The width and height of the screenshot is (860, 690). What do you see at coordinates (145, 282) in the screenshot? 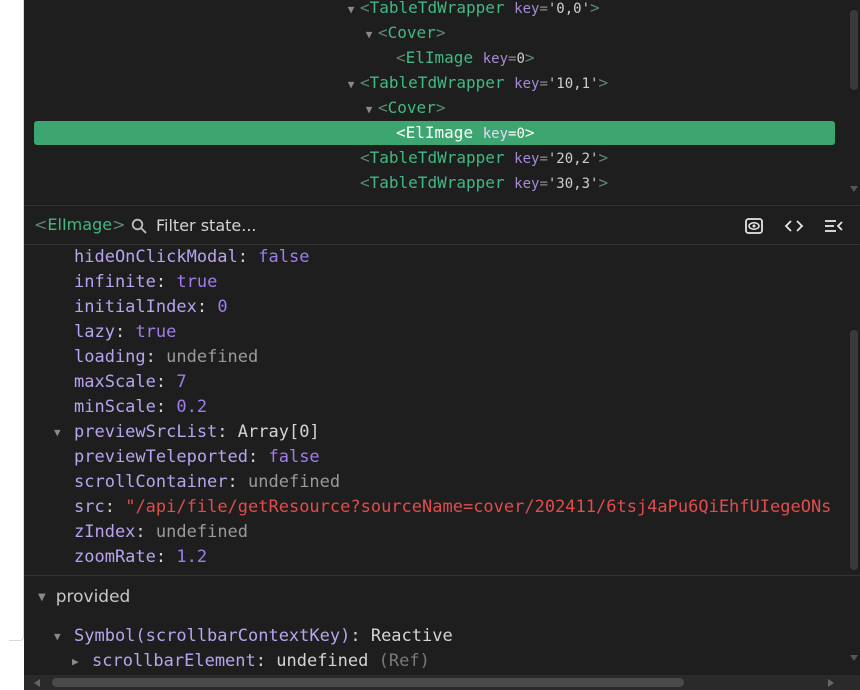
I see `prop-row: infinite: true` at bounding box center [145, 282].